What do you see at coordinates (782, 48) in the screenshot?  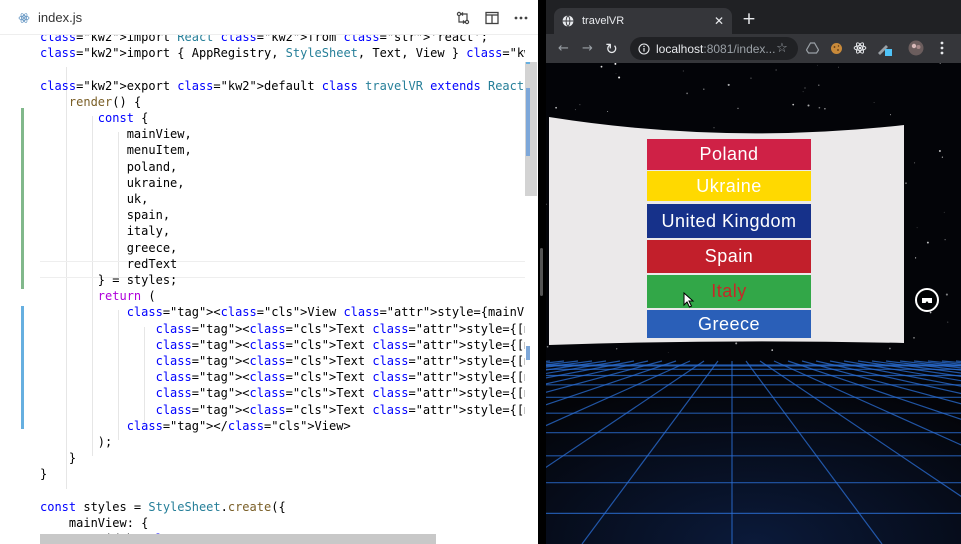 I see `star-icon: ☆` at bounding box center [782, 48].